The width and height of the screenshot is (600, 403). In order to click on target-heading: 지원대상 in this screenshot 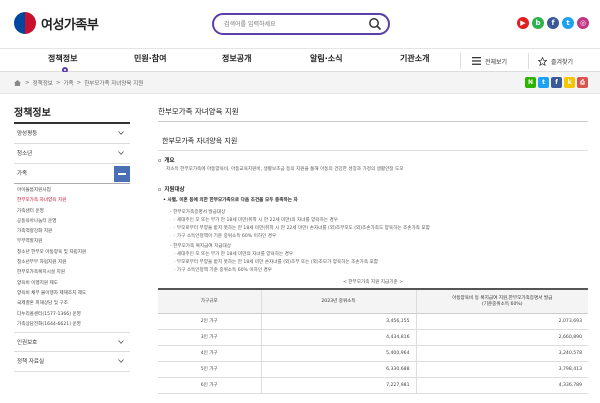, I will do `click(171, 189)`.